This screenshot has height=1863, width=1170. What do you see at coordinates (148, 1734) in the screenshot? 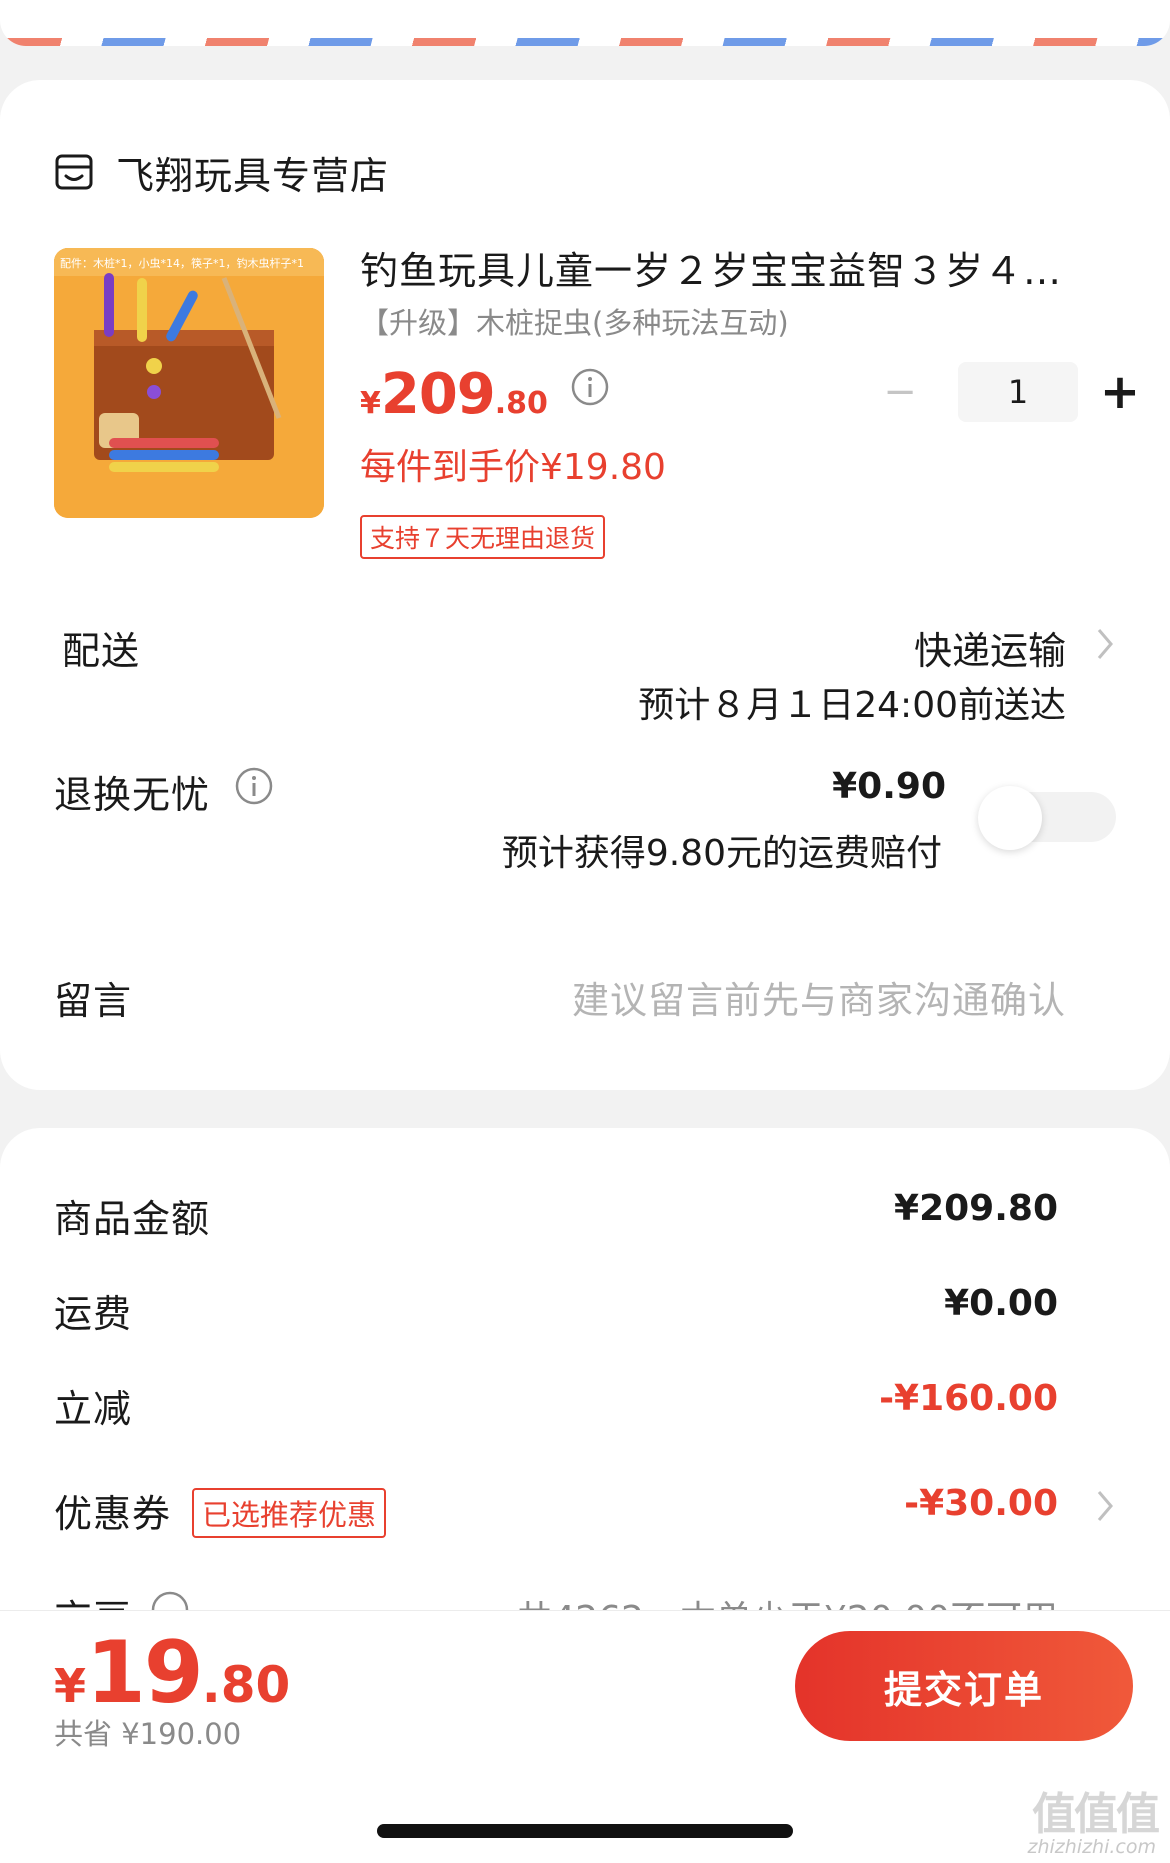
I see `total-saved: 共省 ¥190.00` at bounding box center [148, 1734].